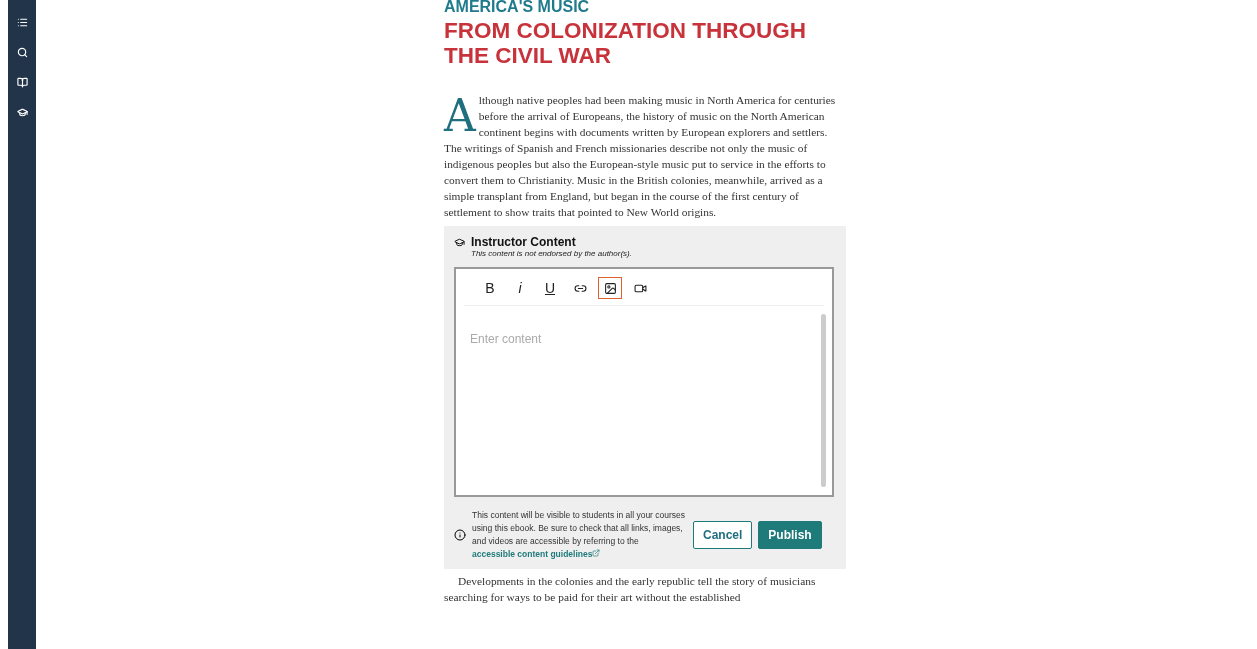 The width and height of the screenshot is (1257, 649). Describe the element at coordinates (524, 242) in the screenshot. I see `panel-title: Instructor Content` at that location.